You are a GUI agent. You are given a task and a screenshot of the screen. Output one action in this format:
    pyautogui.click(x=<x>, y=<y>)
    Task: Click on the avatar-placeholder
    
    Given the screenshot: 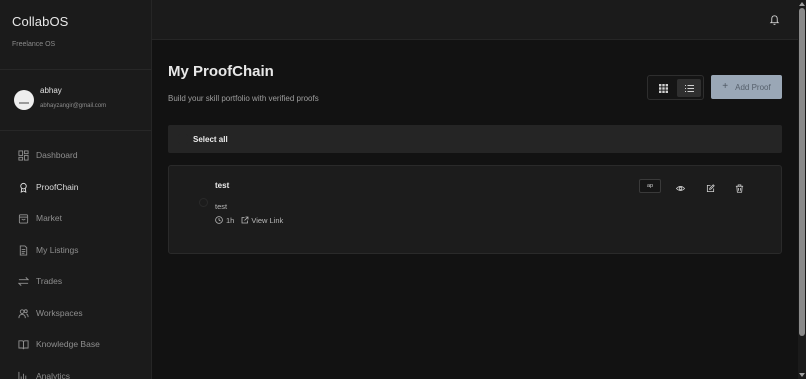 What is the action you would take?
    pyautogui.click(x=24, y=103)
    